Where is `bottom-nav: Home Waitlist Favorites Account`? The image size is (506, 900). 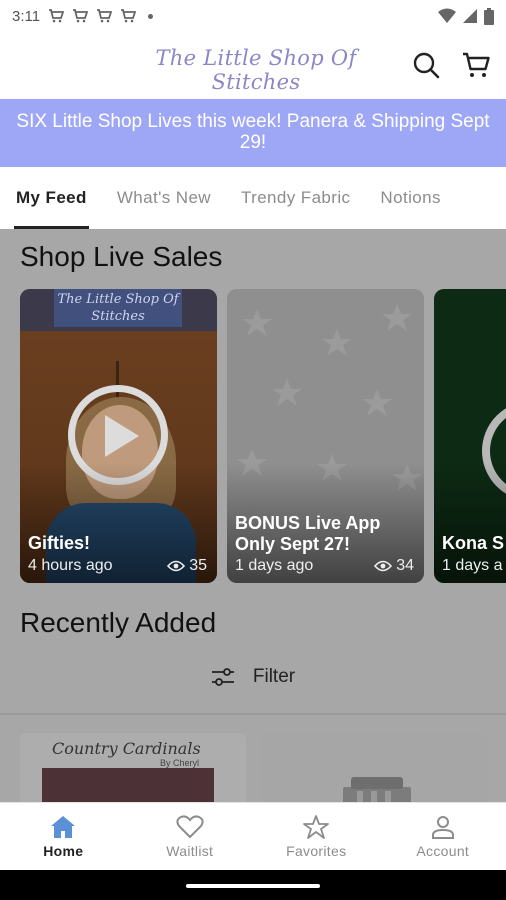
bottom-nav: Home Waitlist Favorites Account is located at coordinates (253, 836).